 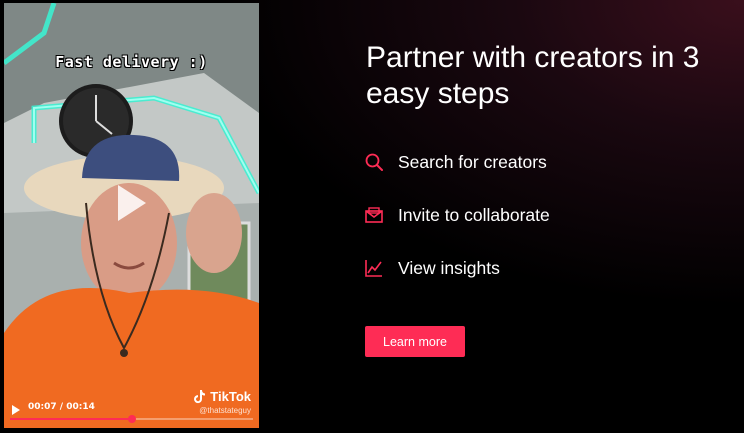 What do you see at coordinates (472, 161) in the screenshot?
I see `step-label: Search for creators` at bounding box center [472, 161].